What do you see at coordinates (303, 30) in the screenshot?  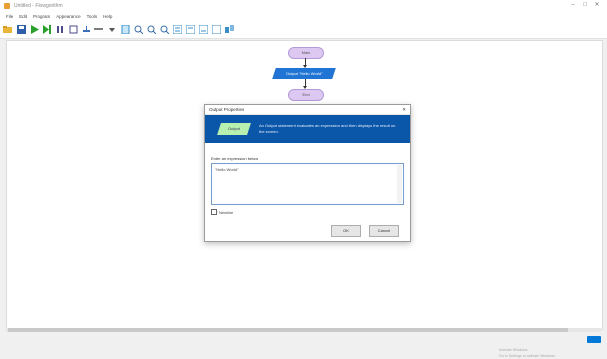 I see `toolbar` at bounding box center [303, 30].